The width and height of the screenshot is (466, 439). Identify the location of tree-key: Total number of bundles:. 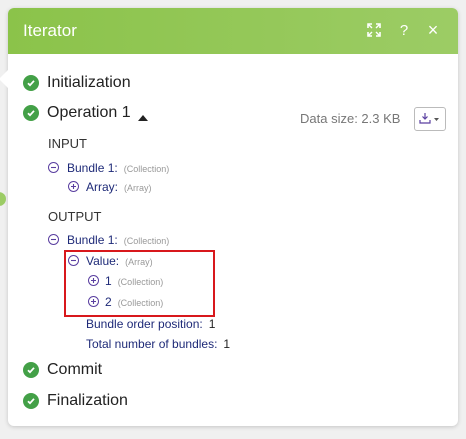
(152, 344).